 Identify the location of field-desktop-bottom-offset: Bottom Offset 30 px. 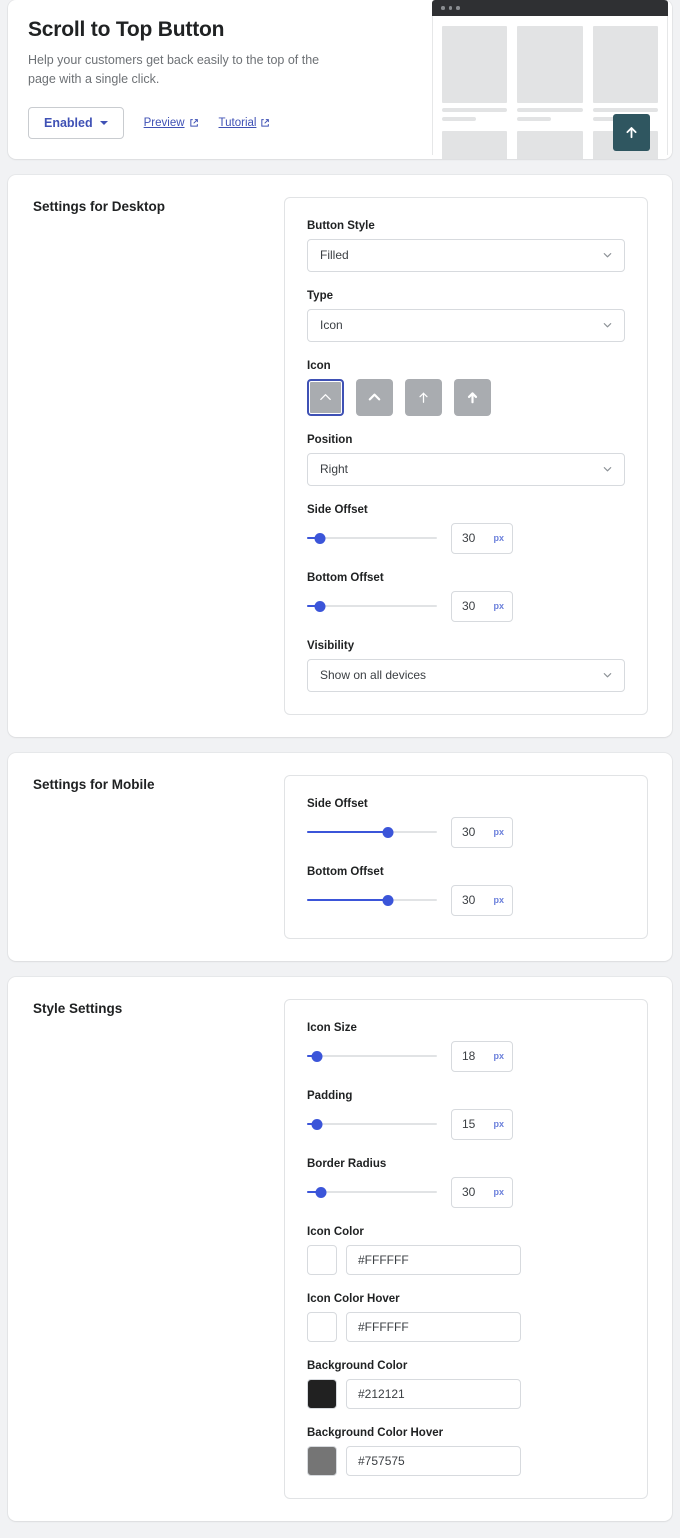
(466, 597).